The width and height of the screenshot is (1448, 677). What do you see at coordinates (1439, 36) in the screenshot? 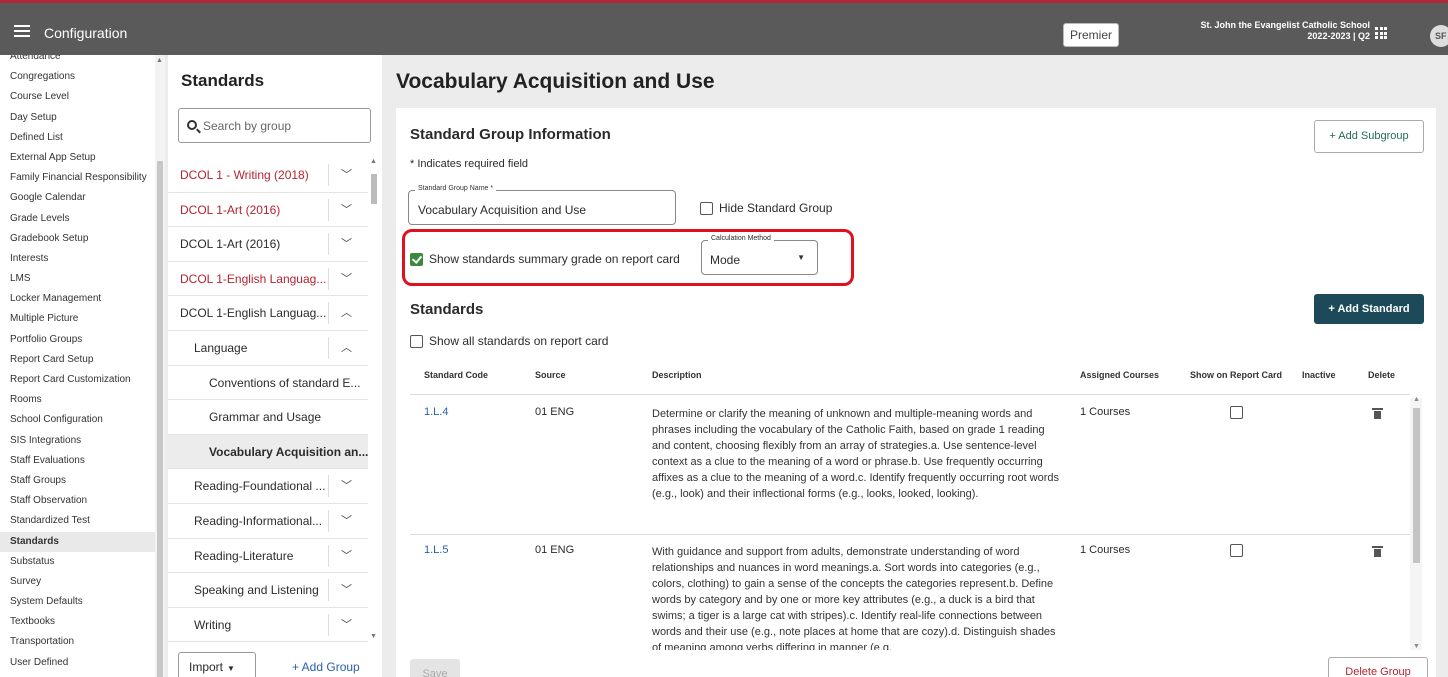
I see `avatar: SF` at bounding box center [1439, 36].